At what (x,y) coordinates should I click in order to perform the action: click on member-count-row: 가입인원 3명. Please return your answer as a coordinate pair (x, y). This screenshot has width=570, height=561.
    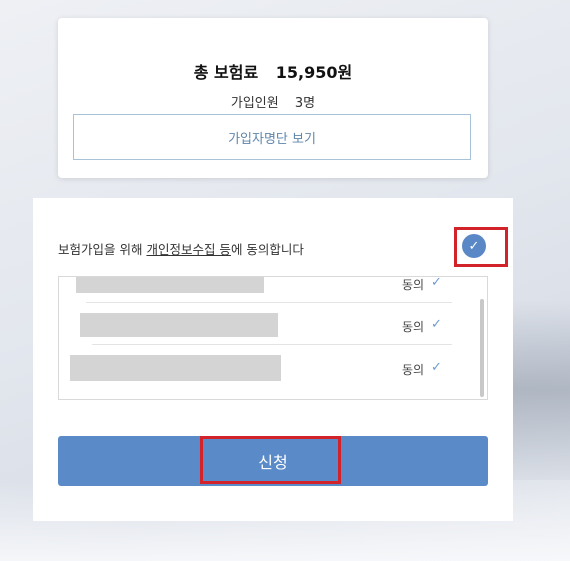
    Looking at the image, I should click on (273, 101).